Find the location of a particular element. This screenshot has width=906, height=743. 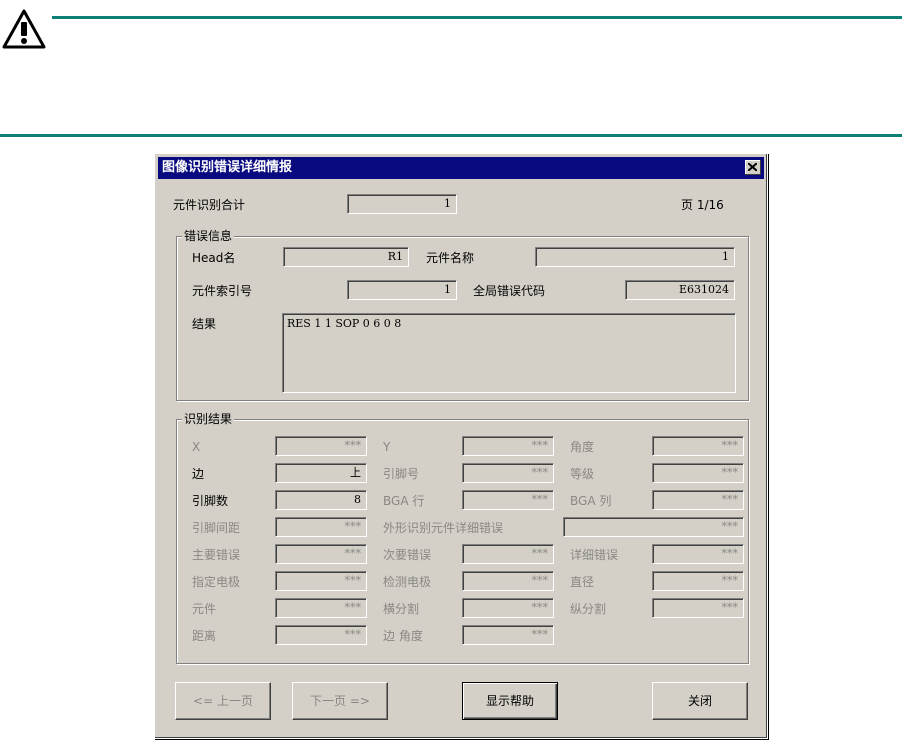

y-field: *** is located at coordinates (508, 446).